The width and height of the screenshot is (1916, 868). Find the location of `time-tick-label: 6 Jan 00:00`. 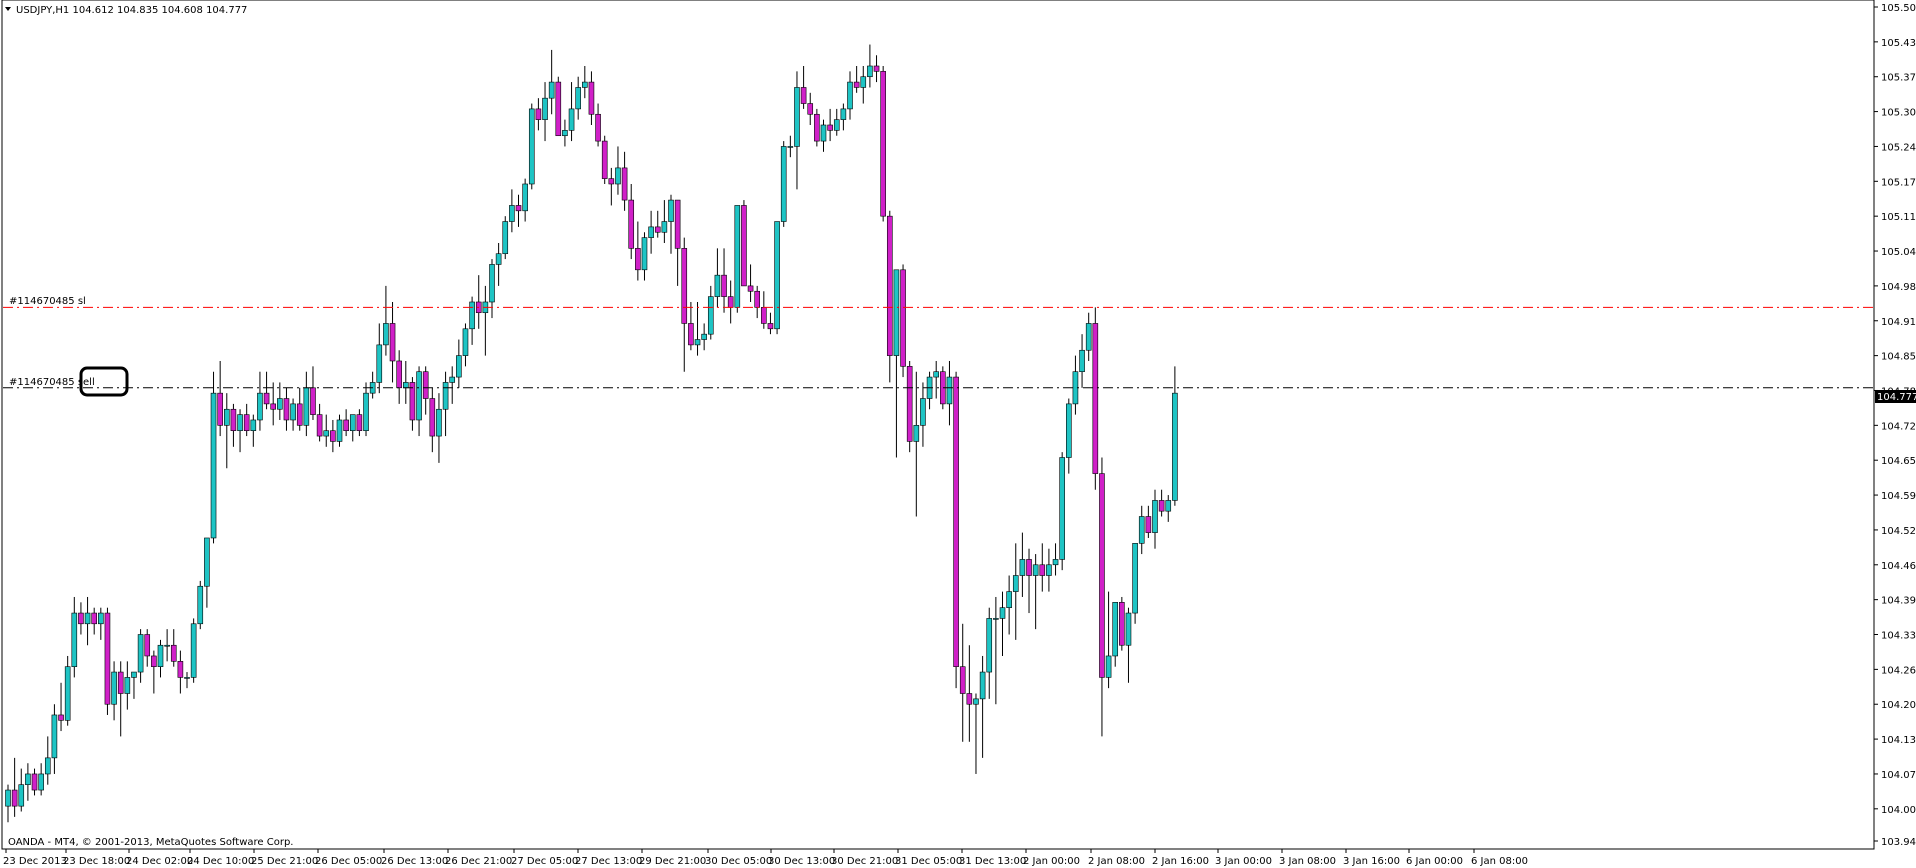

time-tick-label: 6 Jan 00:00 is located at coordinates (1434, 861).